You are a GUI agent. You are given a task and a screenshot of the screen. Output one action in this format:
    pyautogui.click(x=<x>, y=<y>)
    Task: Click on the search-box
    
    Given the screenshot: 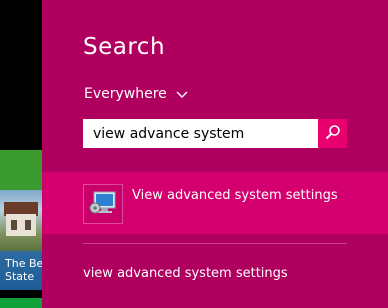 What is the action you would take?
    pyautogui.click(x=215, y=133)
    